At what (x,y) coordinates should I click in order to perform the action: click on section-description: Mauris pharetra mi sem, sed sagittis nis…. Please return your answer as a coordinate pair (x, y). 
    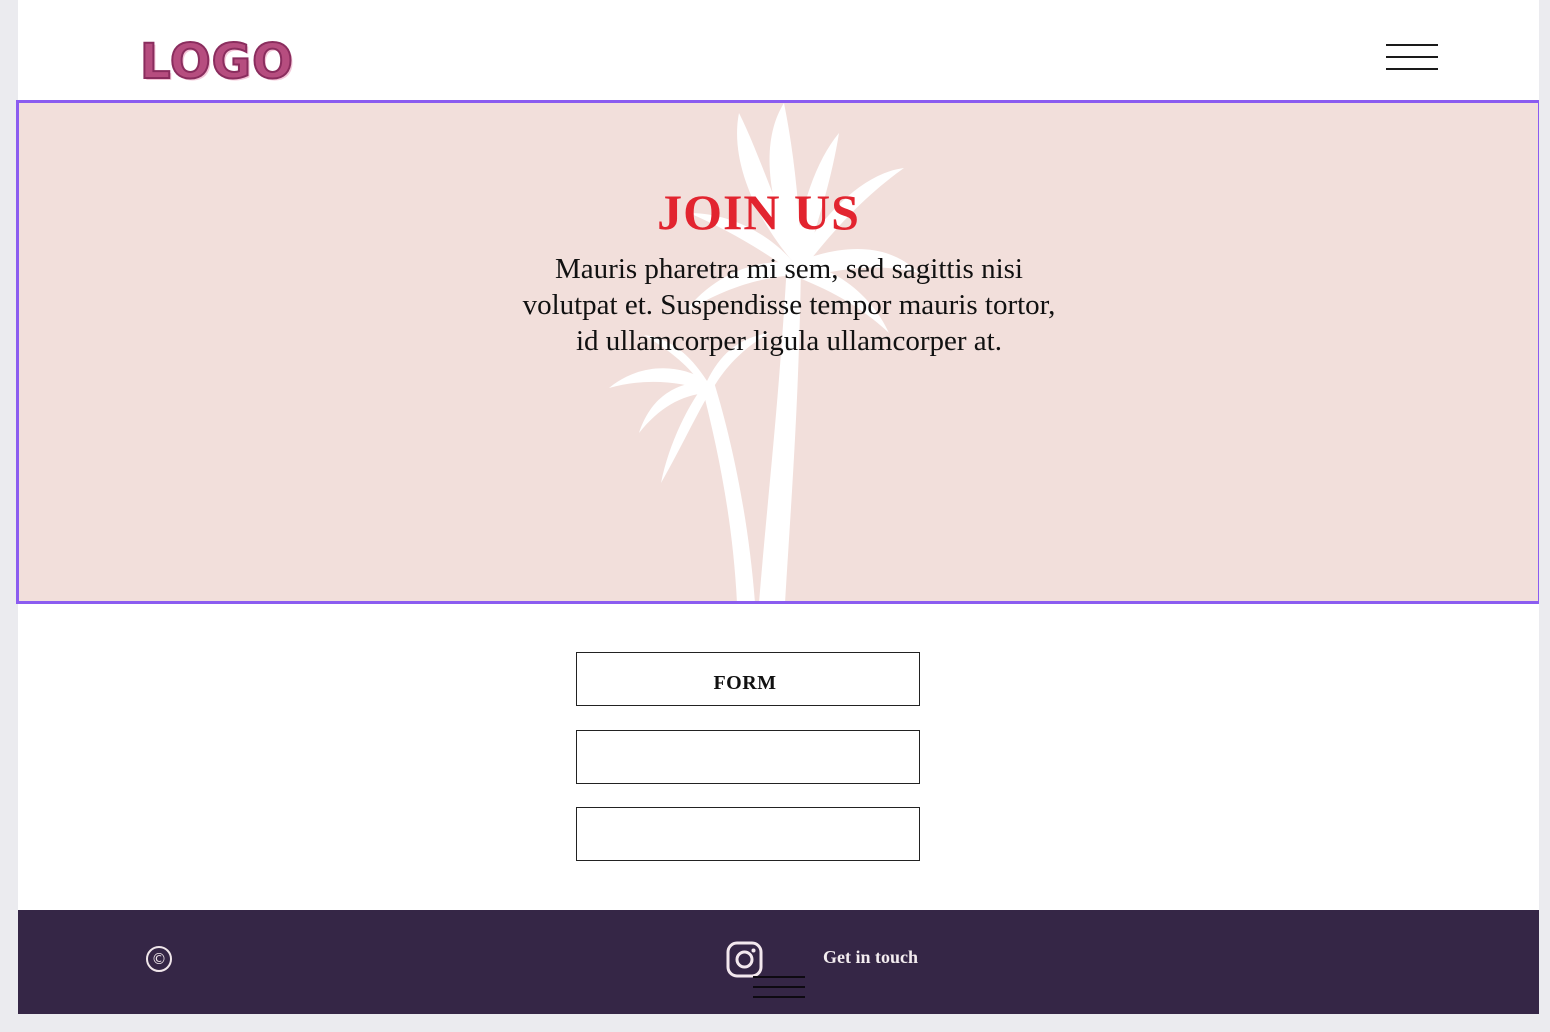
    Looking at the image, I should click on (789, 305).